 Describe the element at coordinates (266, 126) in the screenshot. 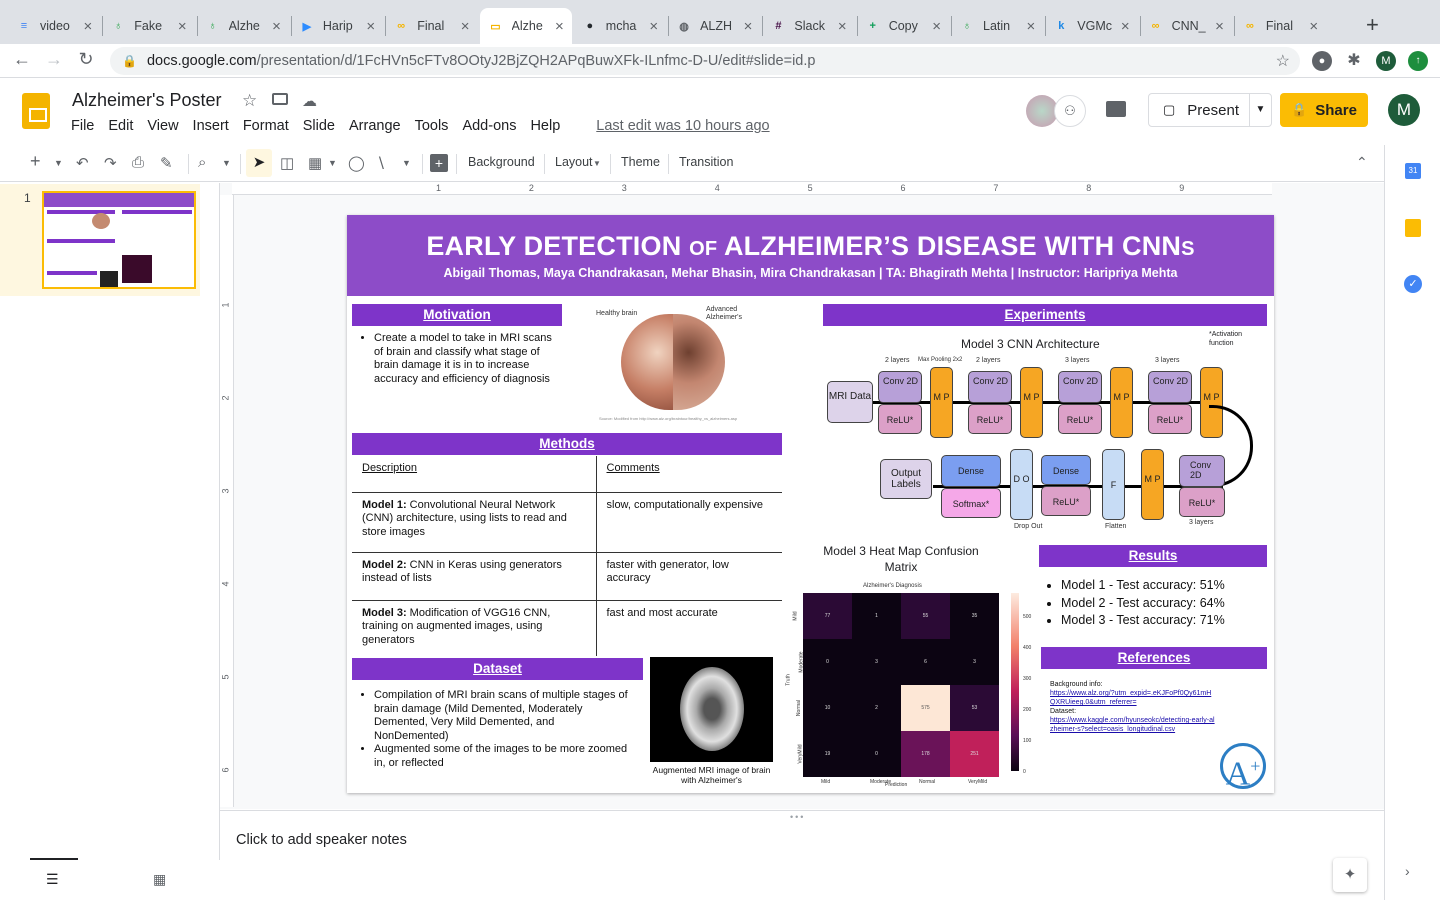

I see `menu-format: Format` at that location.